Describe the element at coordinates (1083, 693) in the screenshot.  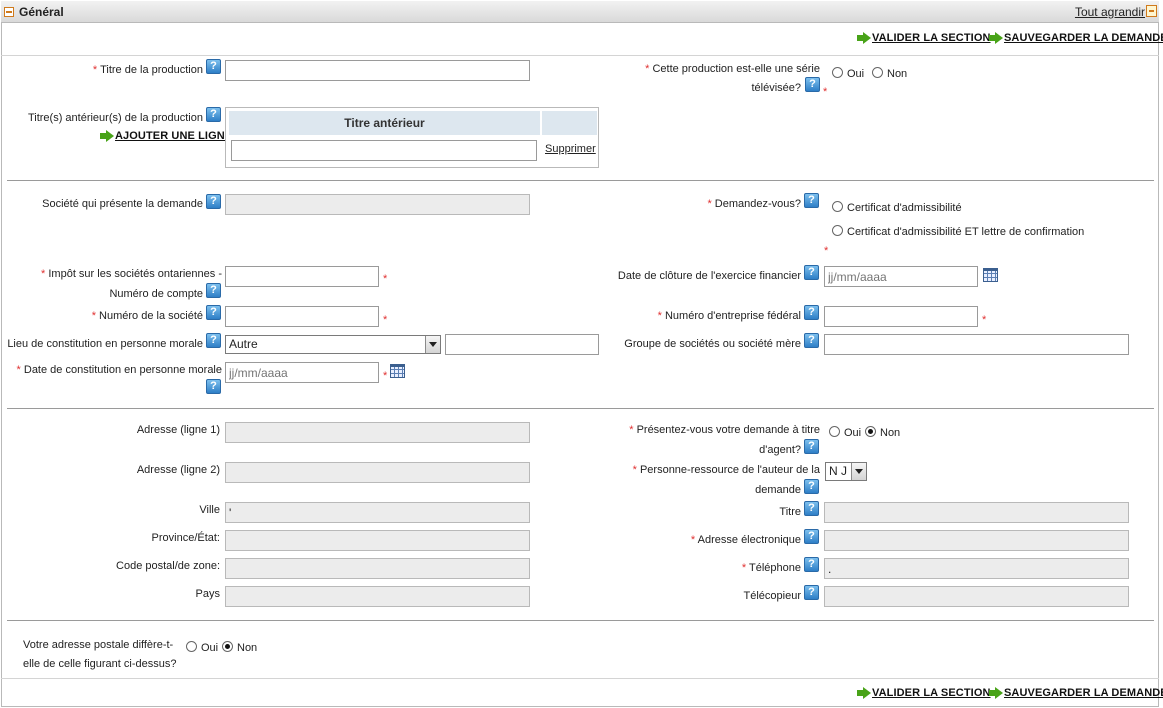
I see `save-application-button-bottom: SAUVEGARDER LA DEMANDE` at that location.